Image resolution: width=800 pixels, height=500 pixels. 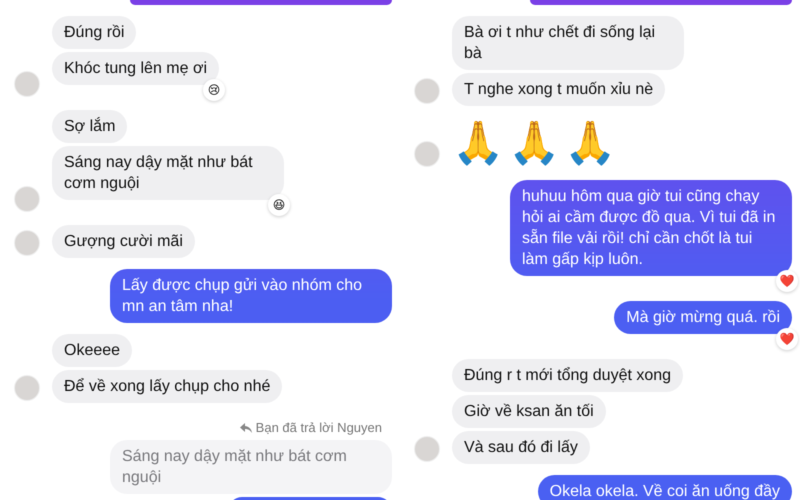 I want to click on message-bubble: Và sau đó đi lấy, so click(x=521, y=447).